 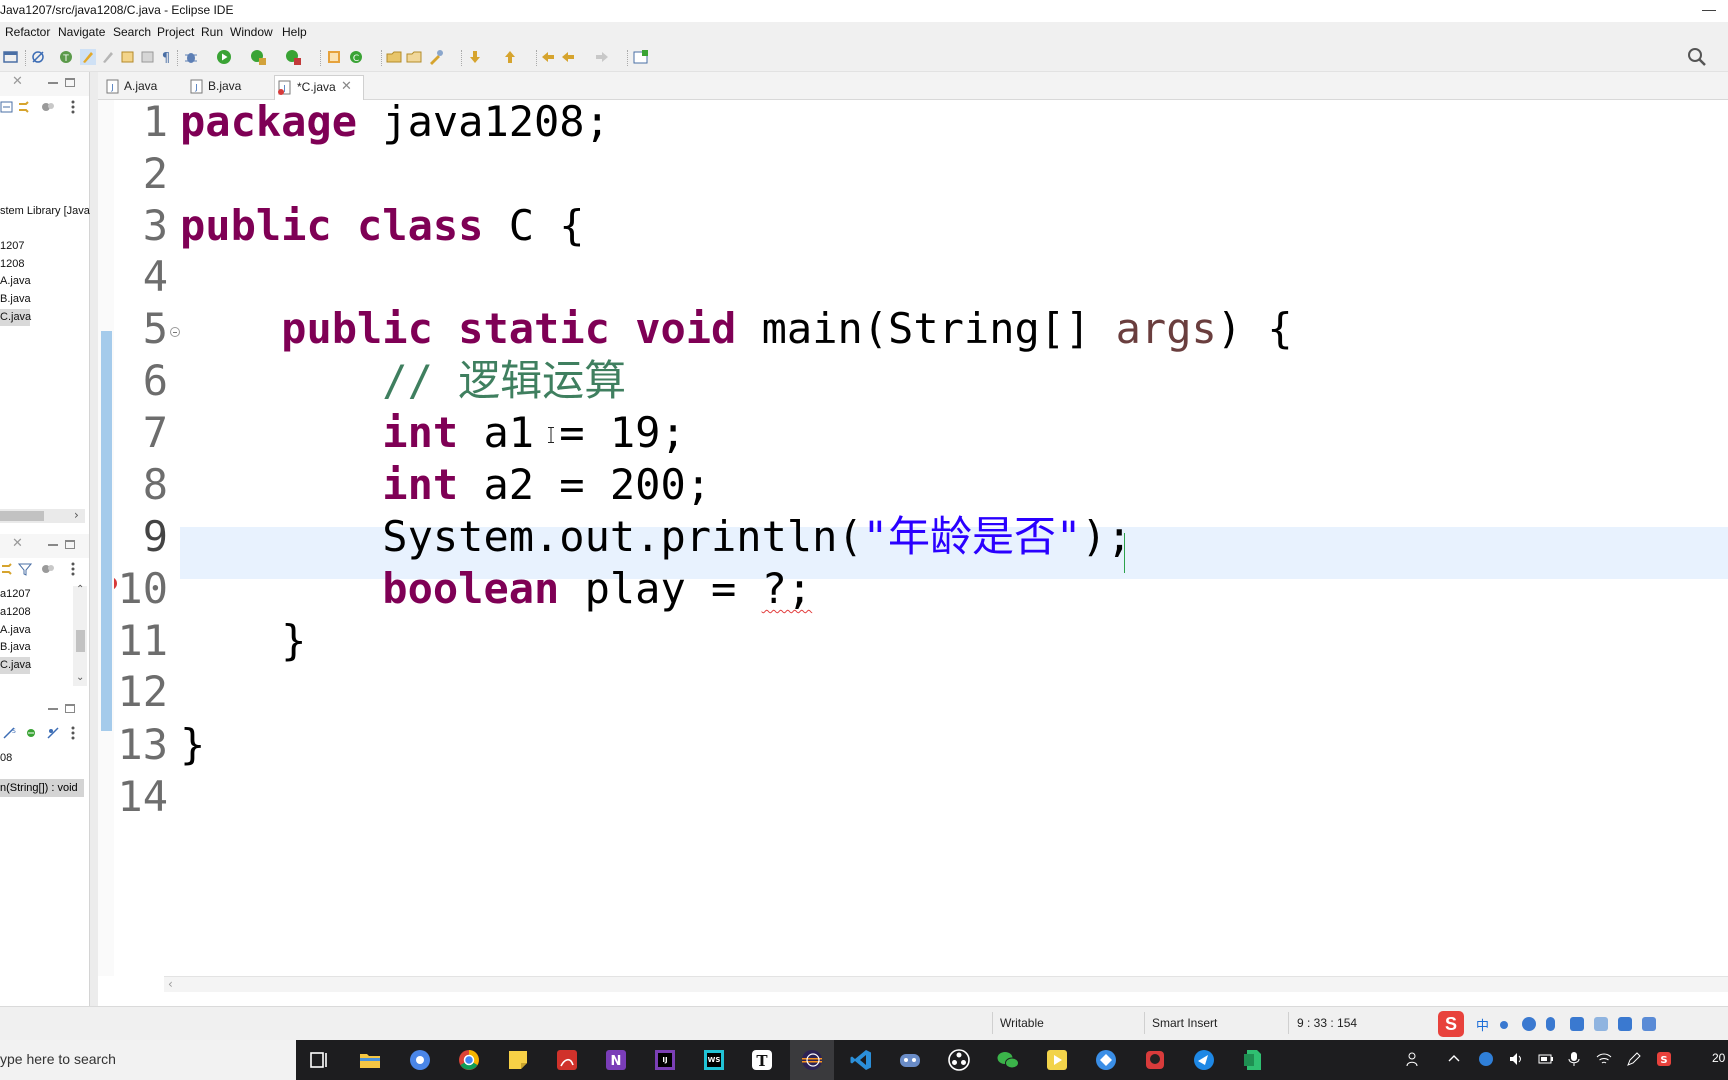 What do you see at coordinates (81, 32) in the screenshot?
I see `menu-navigate: Navigate` at bounding box center [81, 32].